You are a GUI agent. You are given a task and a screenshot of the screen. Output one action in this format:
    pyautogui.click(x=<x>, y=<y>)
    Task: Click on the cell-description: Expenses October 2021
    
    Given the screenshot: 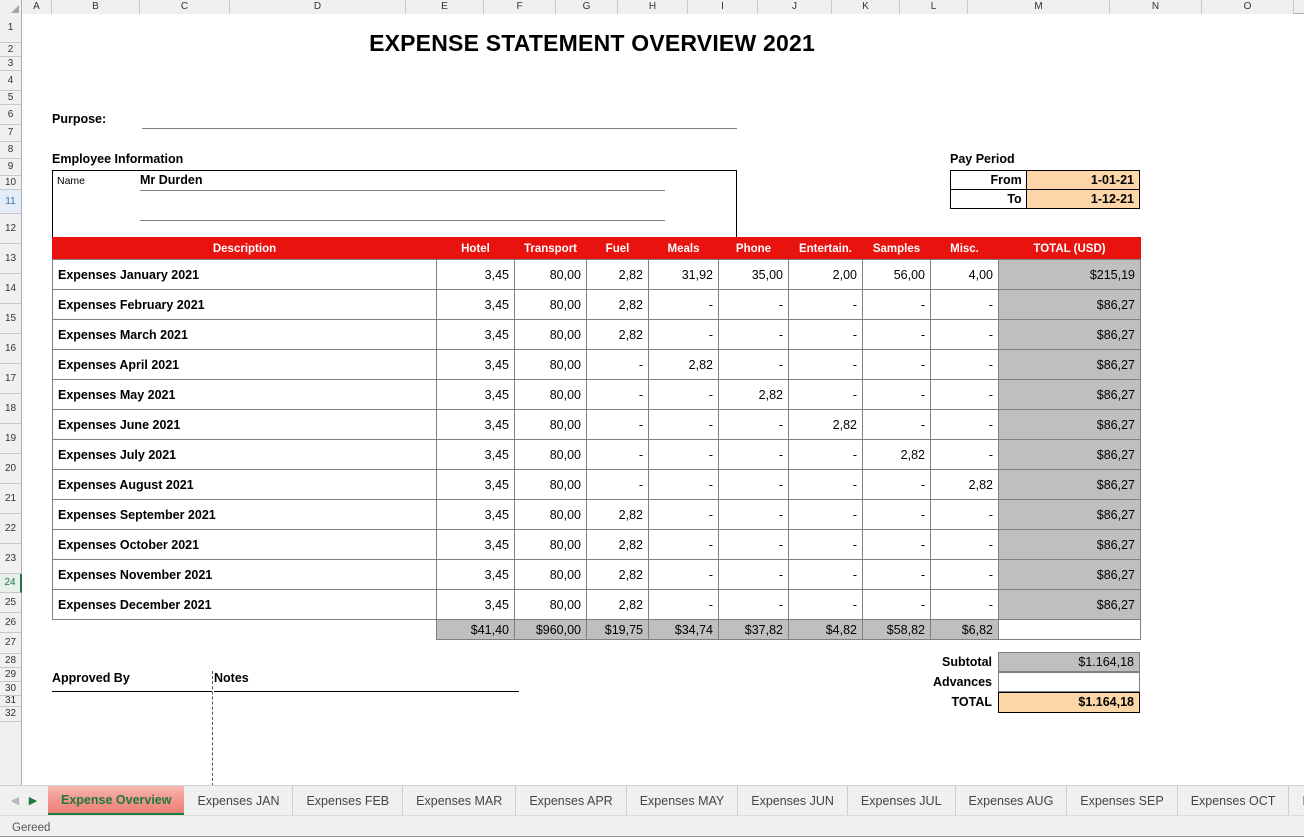 What is the action you would take?
    pyautogui.click(x=244, y=544)
    